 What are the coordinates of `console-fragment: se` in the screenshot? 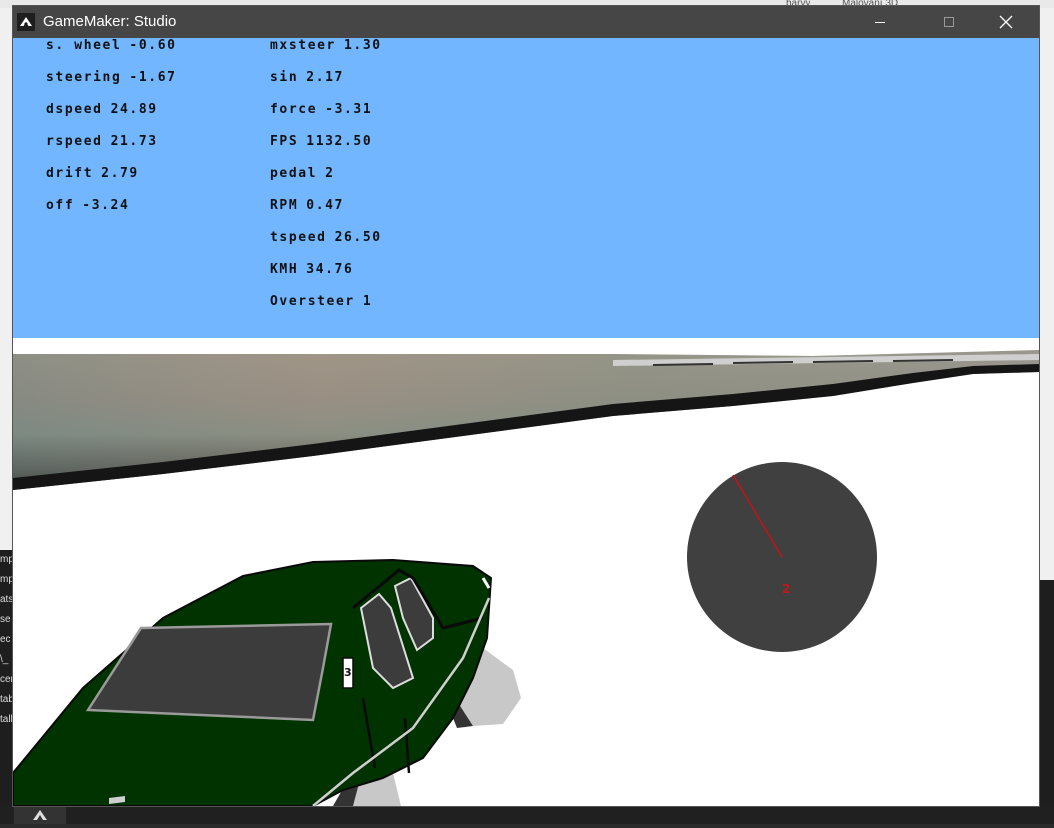 It's located at (5, 619).